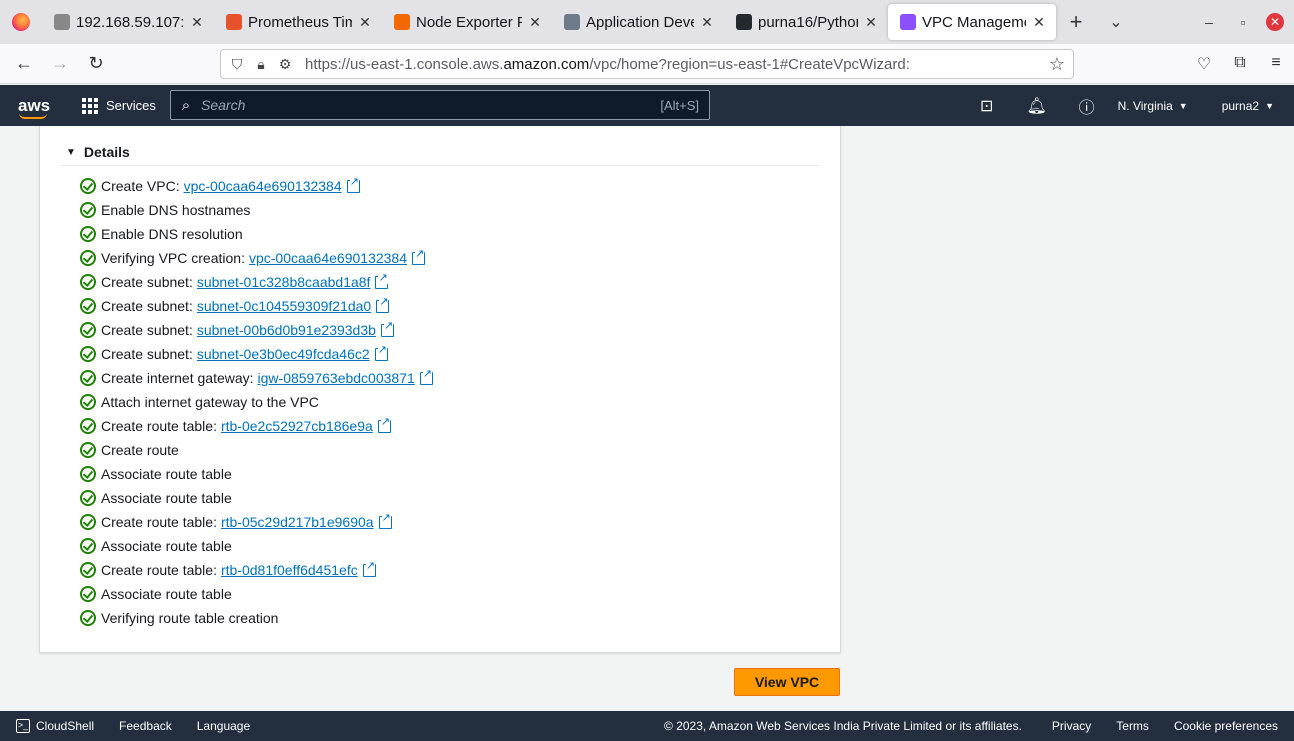 Image resolution: width=1294 pixels, height=741 pixels. What do you see at coordinates (186, 105) in the screenshot?
I see `search-icon: ⌕` at bounding box center [186, 105].